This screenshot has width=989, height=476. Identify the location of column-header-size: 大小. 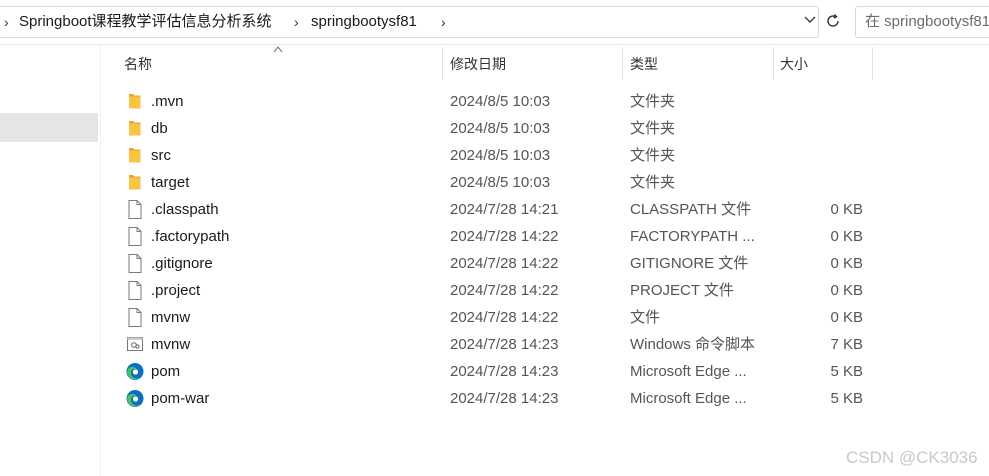
(794, 63).